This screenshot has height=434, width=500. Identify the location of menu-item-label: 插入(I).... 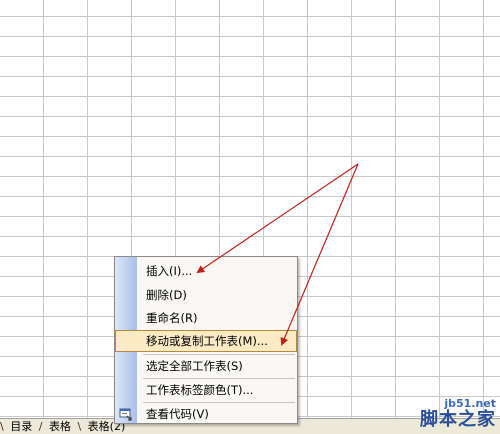
(169, 271).